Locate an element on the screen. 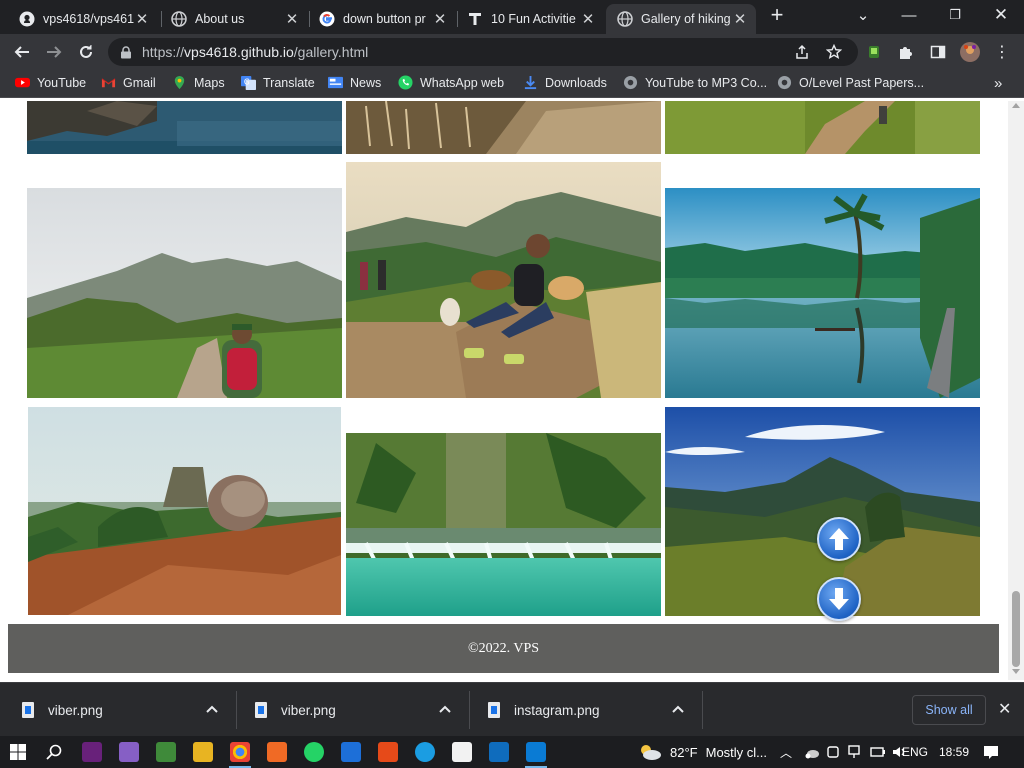  trail-hiker-photo is located at coordinates (822, 127).